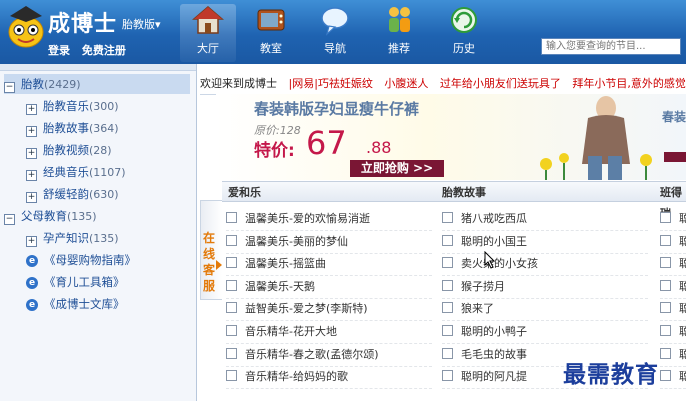 The image size is (686, 401). What do you see at coordinates (329, 191) in the screenshot?
I see `column-header-aihele: 爱和乐` at bounding box center [329, 191].